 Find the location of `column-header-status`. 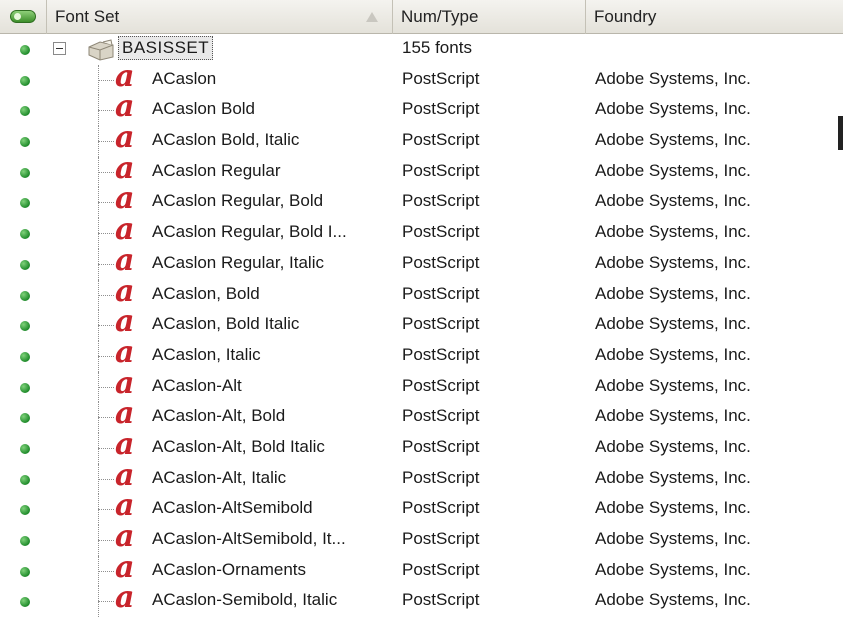

column-header-status is located at coordinates (23, 17).